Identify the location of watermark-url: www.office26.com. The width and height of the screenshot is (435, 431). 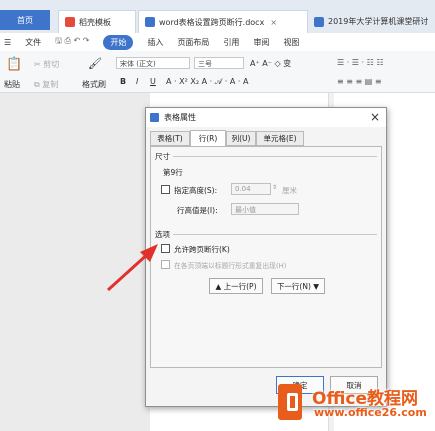
(370, 412).